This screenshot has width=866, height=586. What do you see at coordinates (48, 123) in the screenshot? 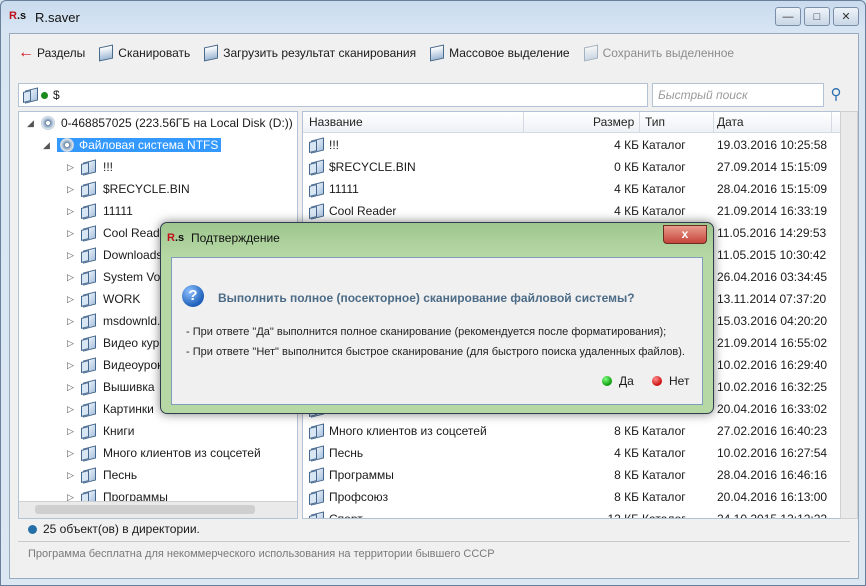
I see `disk-icon` at bounding box center [48, 123].